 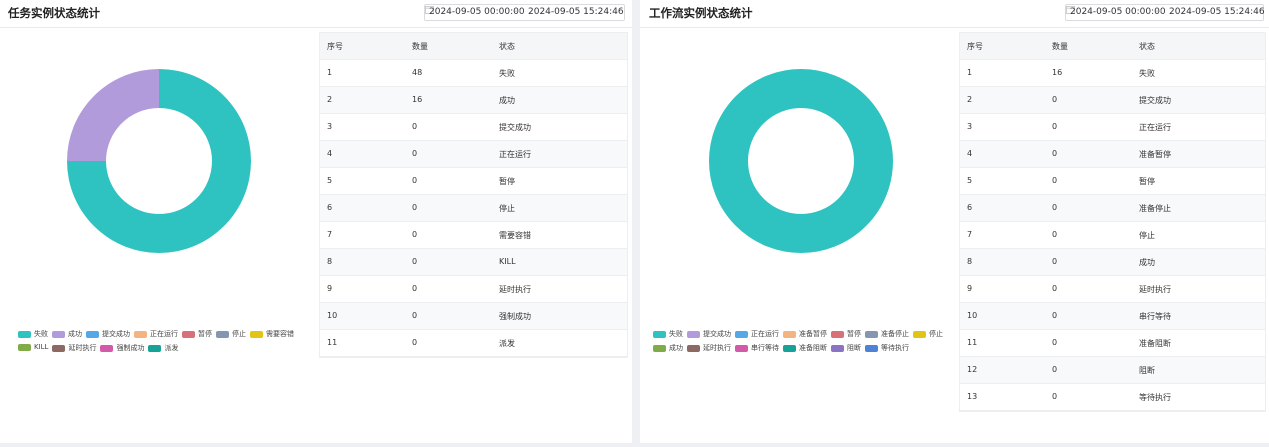 I want to click on table-row: 3 0 提交成功, so click(x=473, y=127).